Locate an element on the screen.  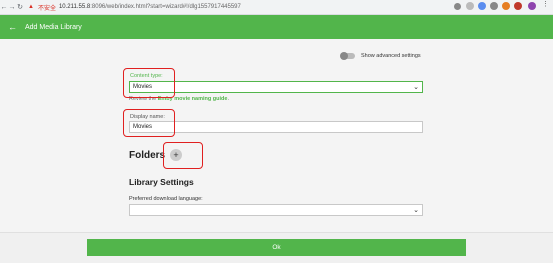
arrow-left-icon: ← is located at coordinates (12, 27).